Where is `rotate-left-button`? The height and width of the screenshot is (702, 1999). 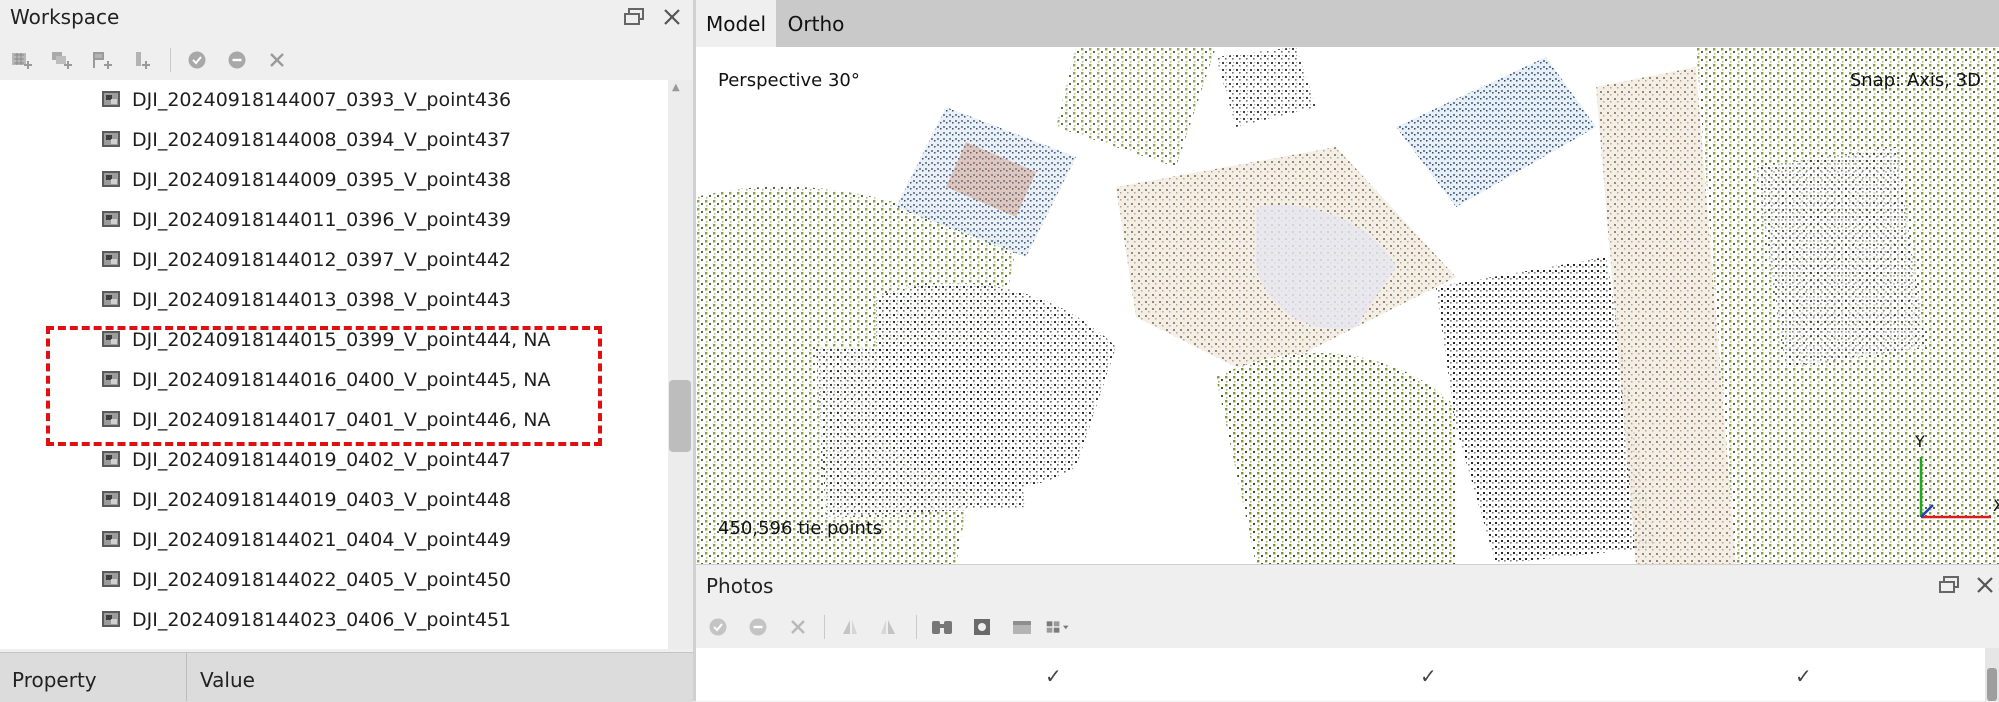 rotate-left-button is located at coordinates (850, 627).